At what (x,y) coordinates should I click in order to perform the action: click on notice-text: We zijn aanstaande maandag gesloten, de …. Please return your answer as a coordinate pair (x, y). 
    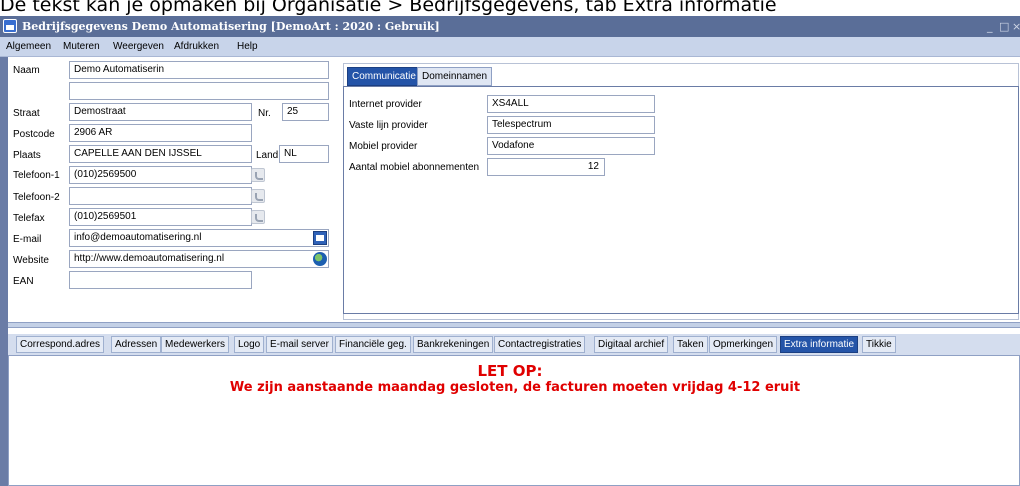
    Looking at the image, I should click on (515, 387).